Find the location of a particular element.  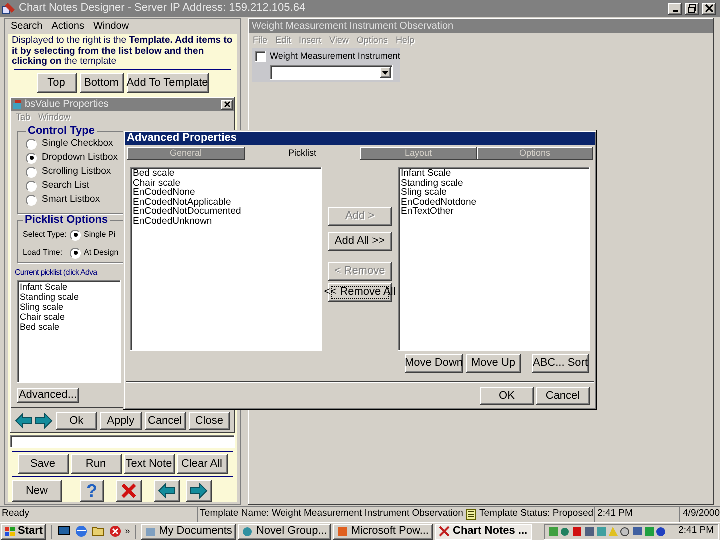

template-button: Bottom is located at coordinates (102, 83).